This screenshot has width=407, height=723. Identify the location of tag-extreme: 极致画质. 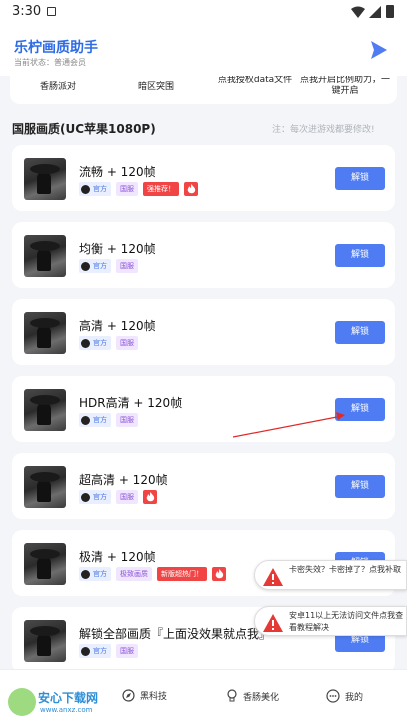
(134, 574).